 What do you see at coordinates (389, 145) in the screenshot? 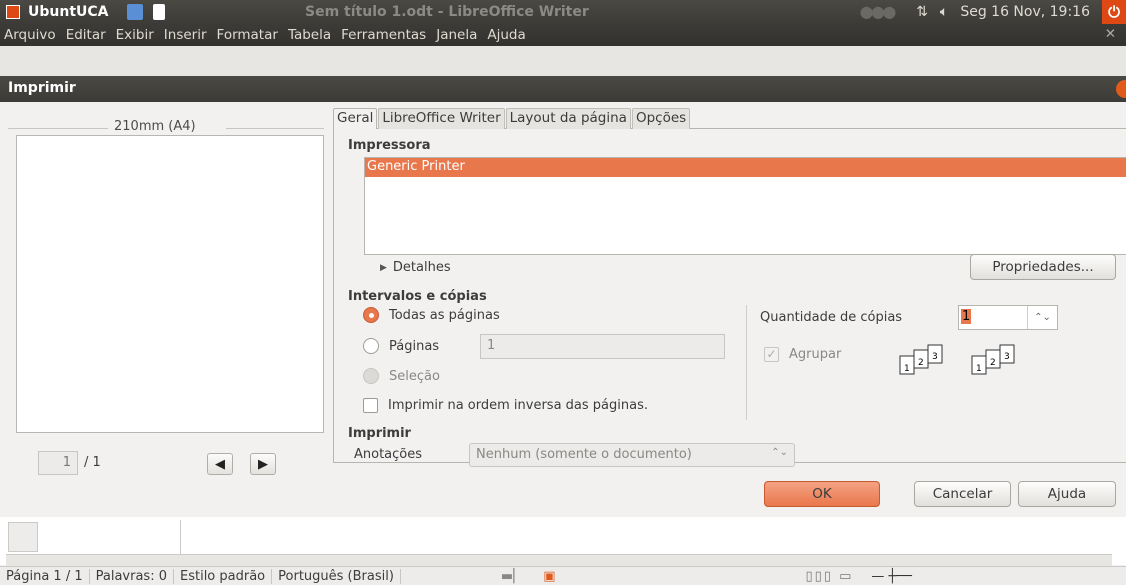
I see `printer-section-title: Impressora` at bounding box center [389, 145].